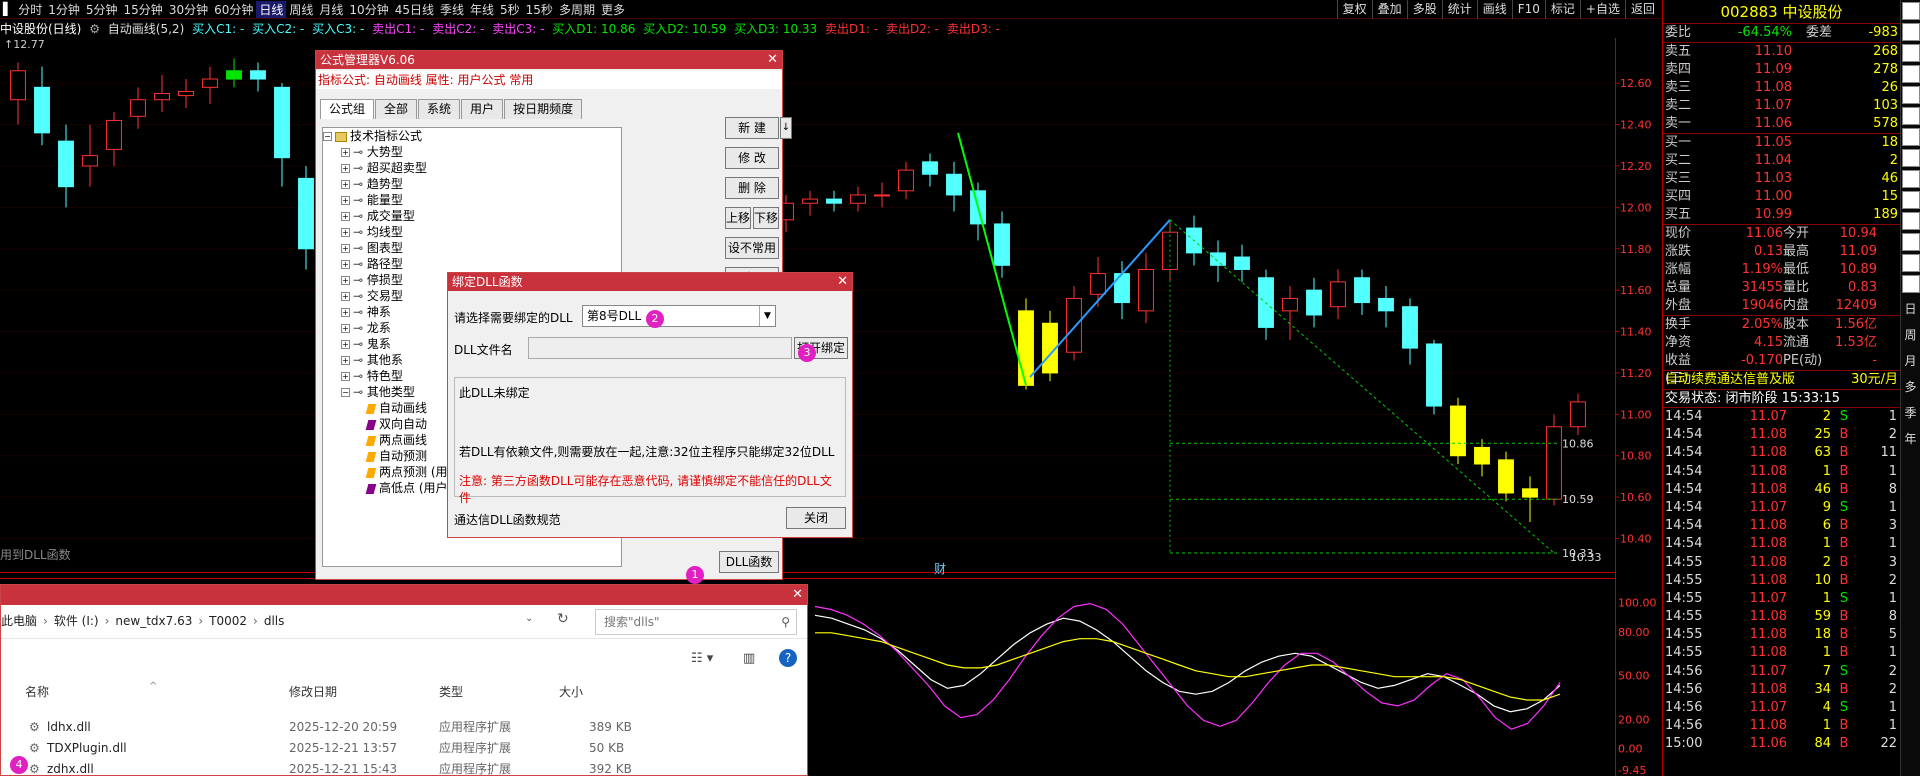  Describe the element at coordinates (405, 727) in the screenshot. I see `file-row: ⚙ ldhx.dll 2025-12-20 20:59 应用程序扩展 389 KB` at that location.